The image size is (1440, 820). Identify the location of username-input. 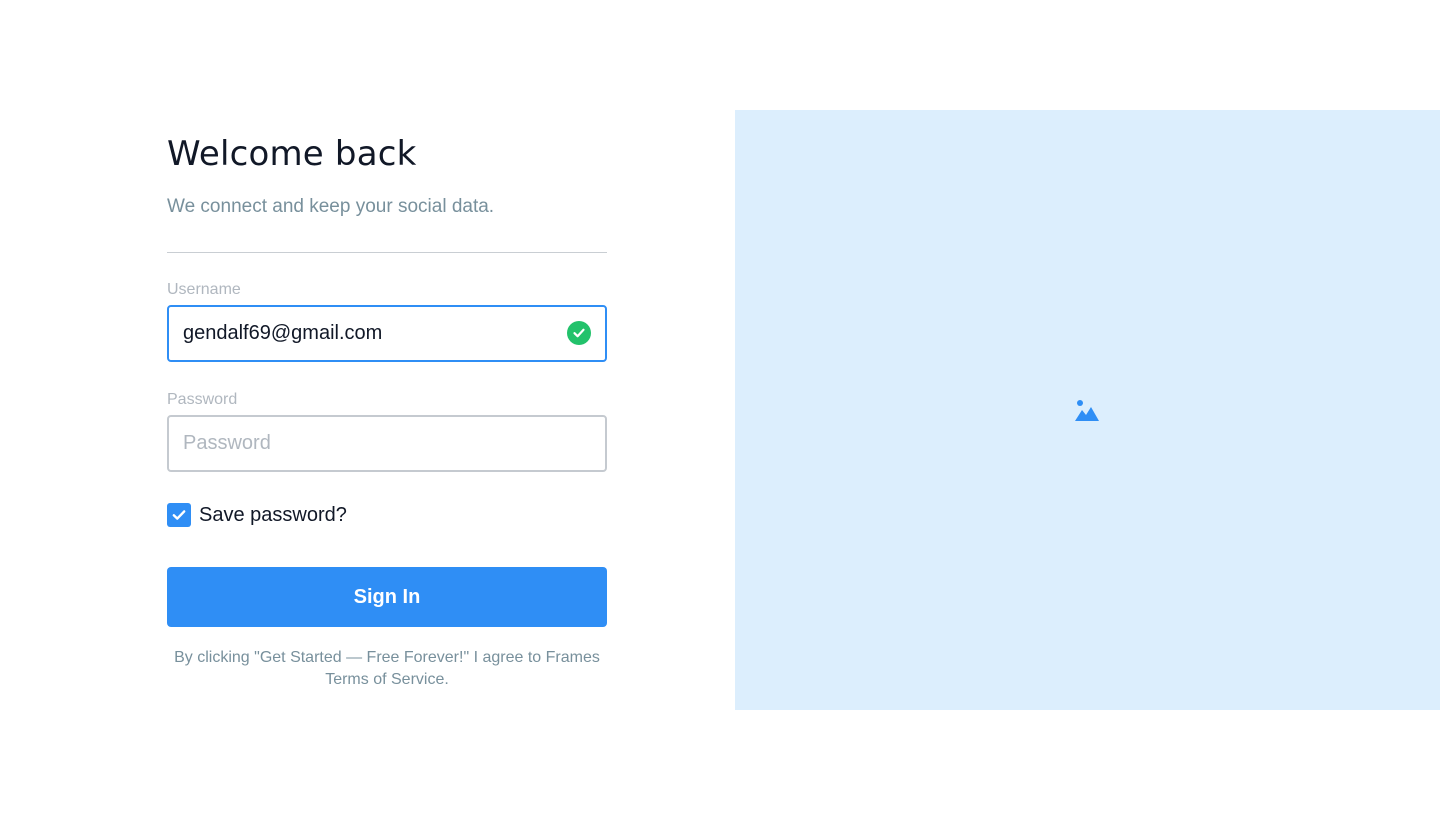
(387, 333).